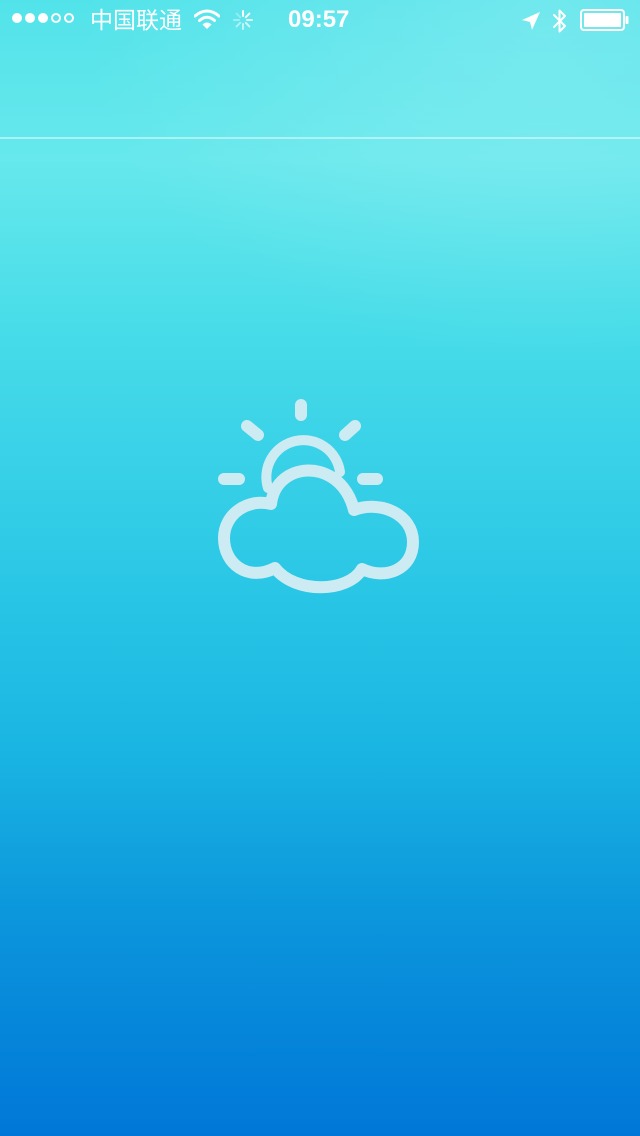 Image resolution: width=640 pixels, height=1136 pixels. I want to click on status-time: 09:57, so click(319, 19).